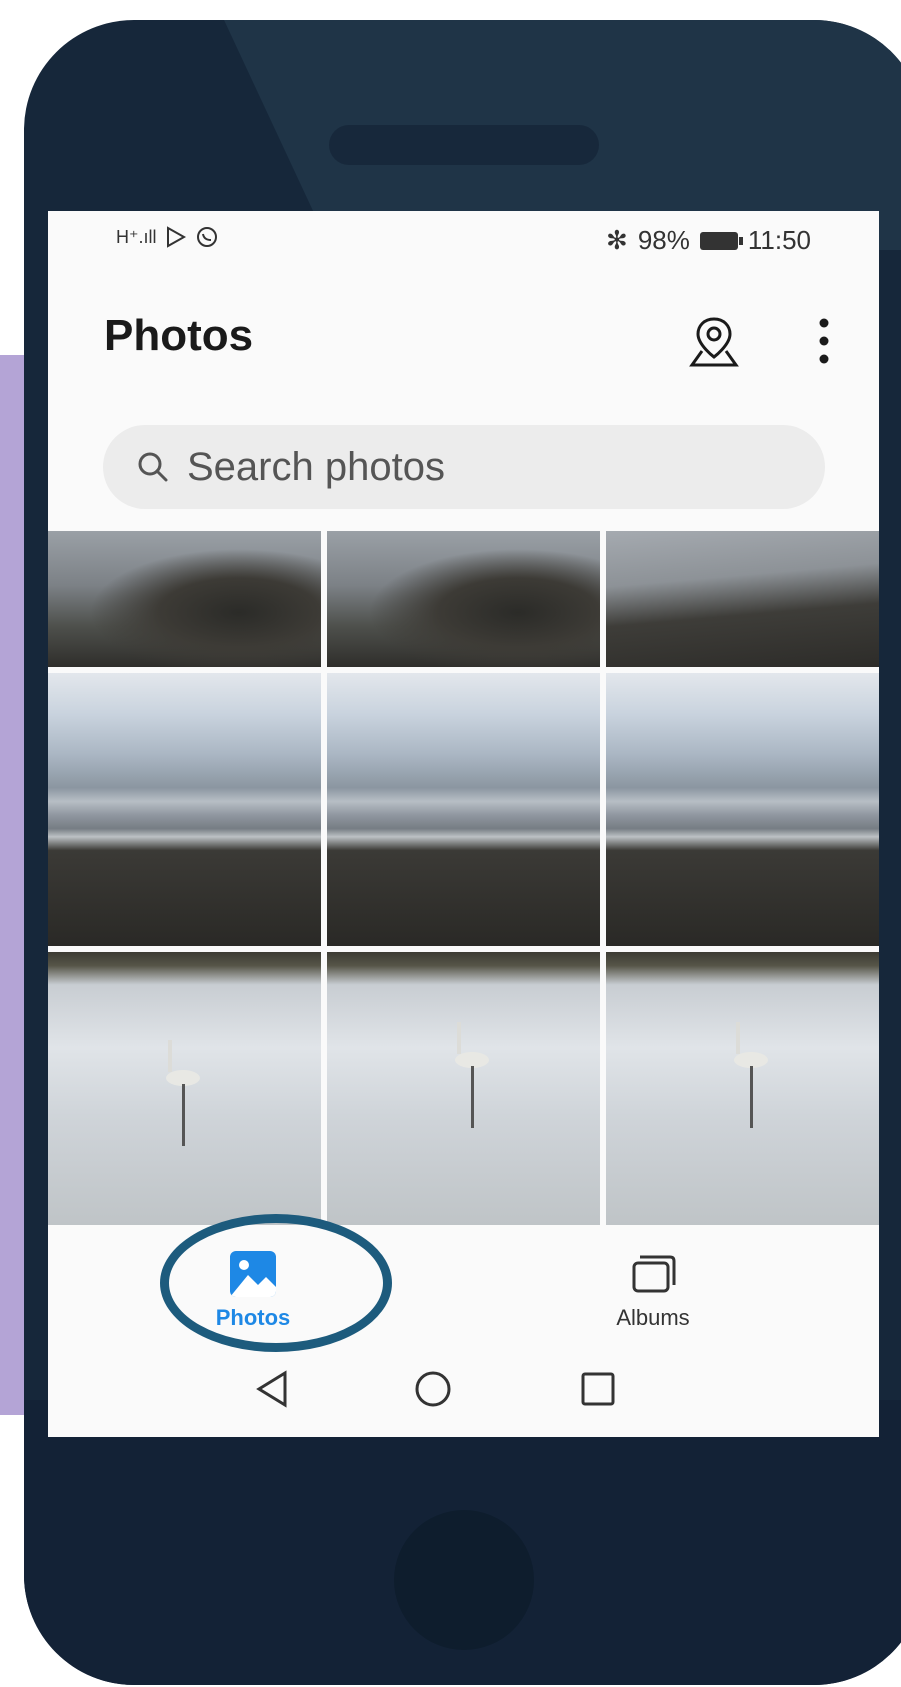  I want to click on search-bar: Search photos, so click(464, 467).